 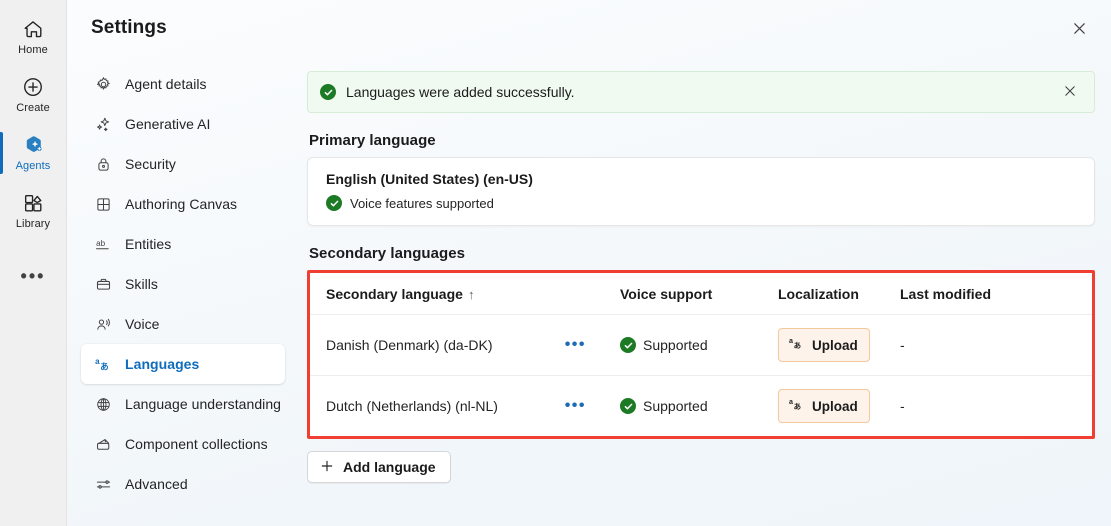 I want to click on sparkle-icon, so click(x=103, y=124).